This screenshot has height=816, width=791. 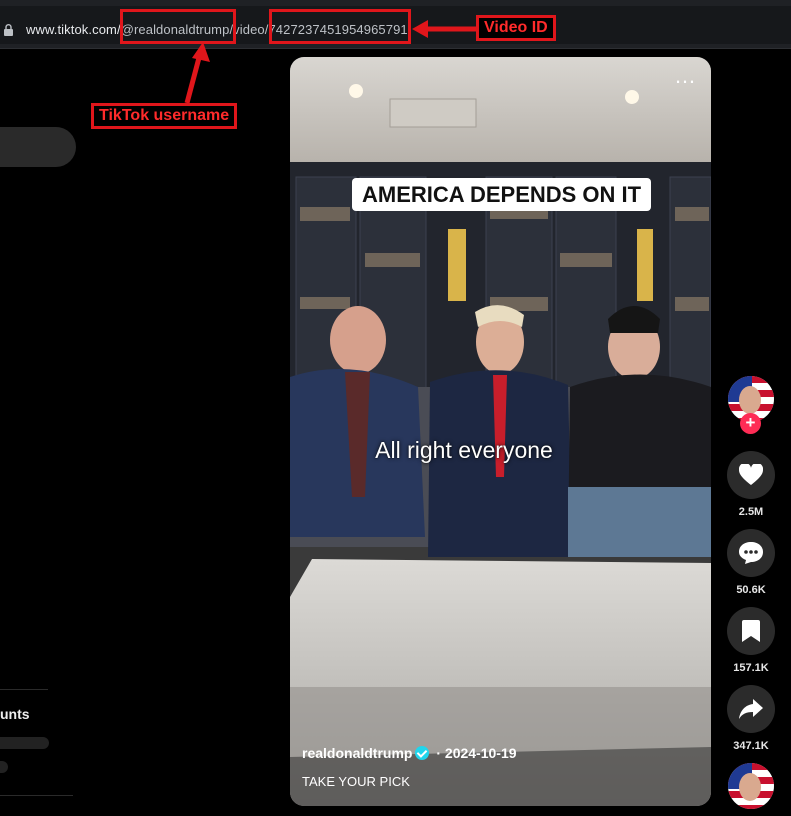 I want to click on author-name: realdonaldtrump, so click(x=357, y=753).